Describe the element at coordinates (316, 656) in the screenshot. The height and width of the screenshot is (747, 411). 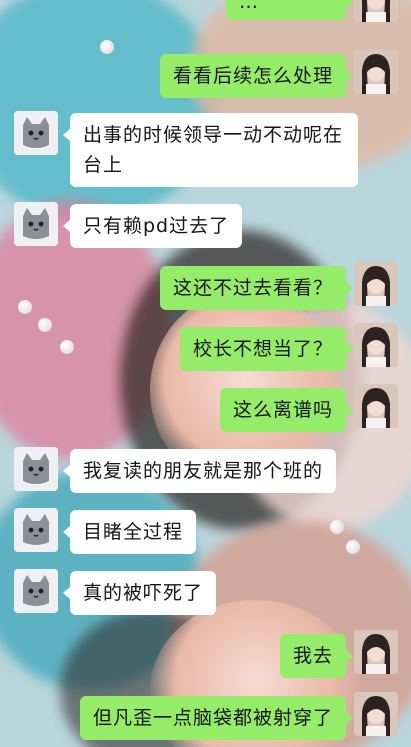
I see `outgoing-message-bubble: 我去` at that location.